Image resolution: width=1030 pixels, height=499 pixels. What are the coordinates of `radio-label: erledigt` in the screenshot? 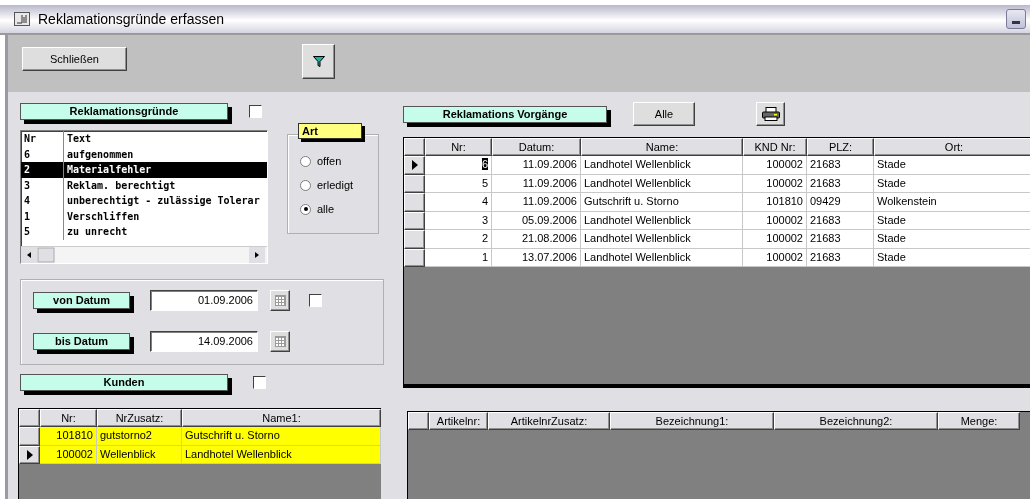 It's located at (335, 185).